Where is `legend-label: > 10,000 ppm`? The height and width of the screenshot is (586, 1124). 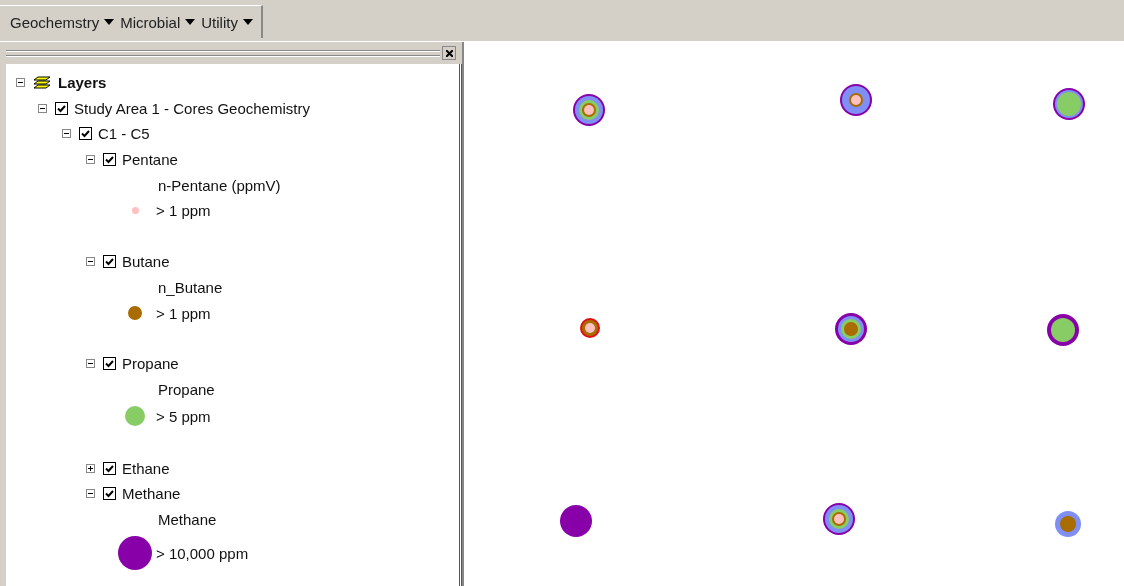 legend-label: > 10,000 ppm is located at coordinates (202, 553).